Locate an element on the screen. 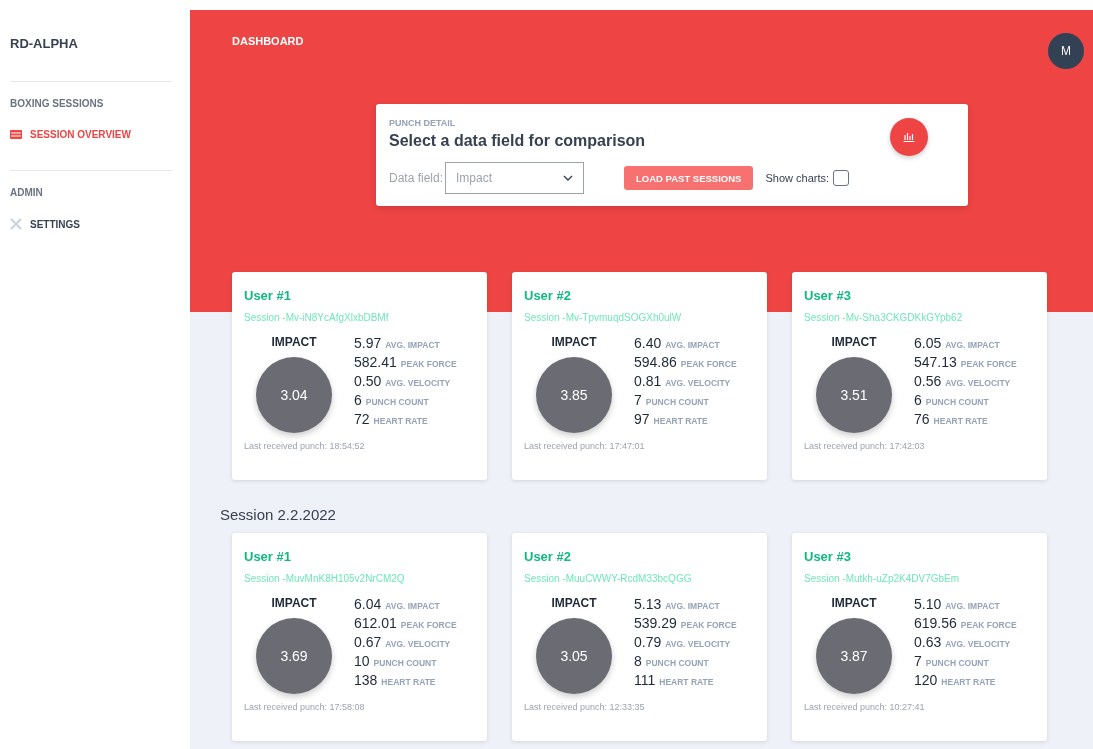  load-past-sessions-button: LOAD PAST SESSIONS is located at coordinates (689, 178).